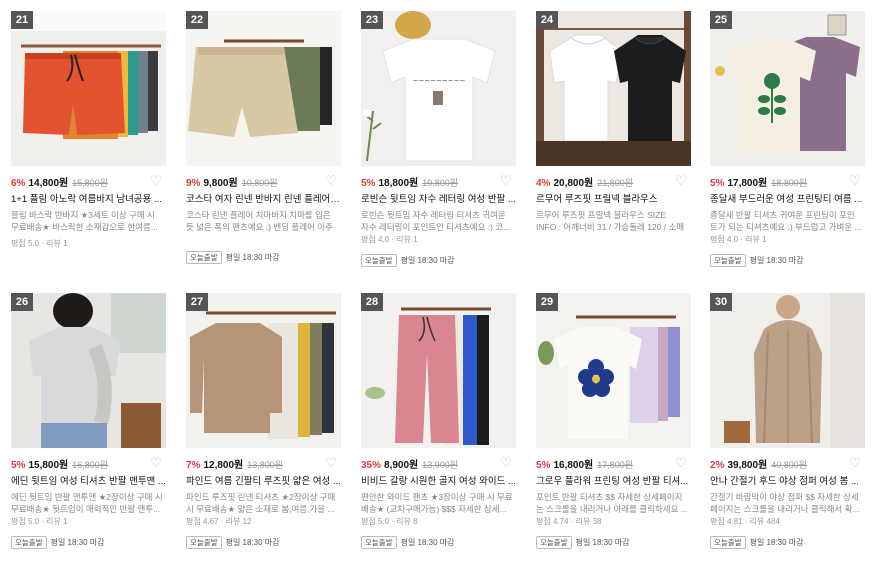 The height and width of the screenshot is (580, 873). I want to click on product-image: 26, so click(88, 370).